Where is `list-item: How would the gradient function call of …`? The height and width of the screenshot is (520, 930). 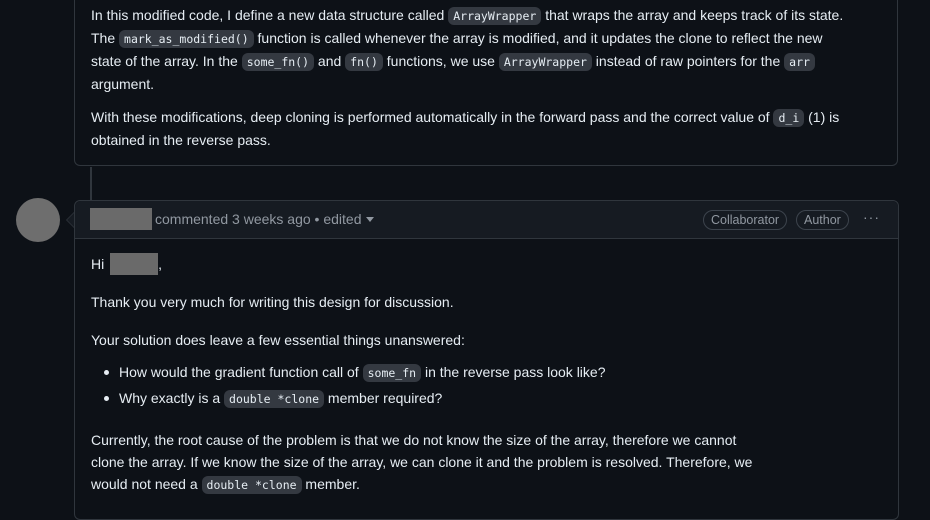
list-item: How would the gradient function call of … is located at coordinates (348, 374).